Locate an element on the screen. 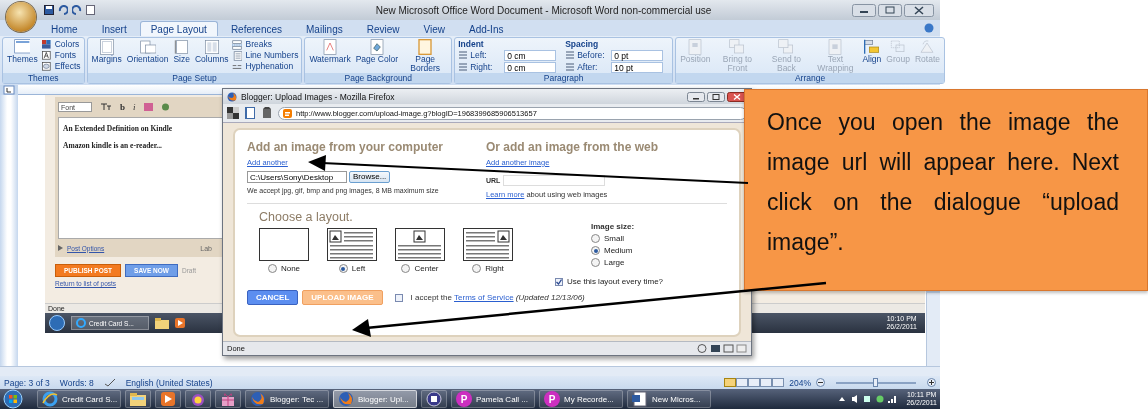 The height and width of the screenshot is (409, 1148). vertical-scrollbar is located at coordinates (933, 329).